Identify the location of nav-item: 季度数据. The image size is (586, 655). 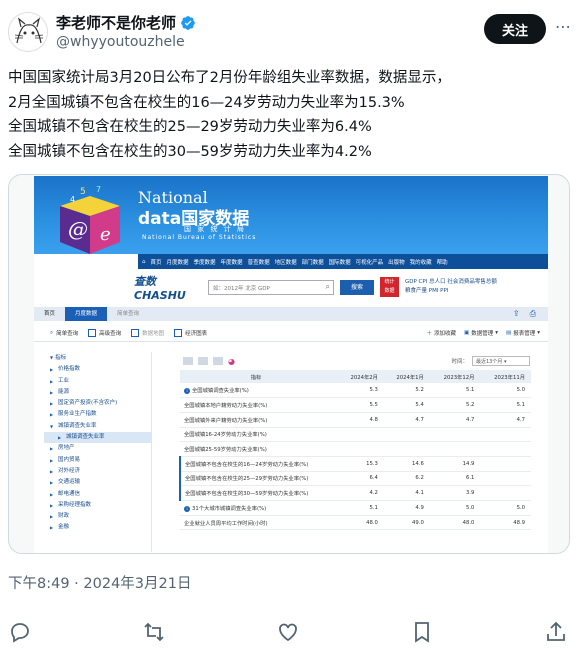
(204, 262).